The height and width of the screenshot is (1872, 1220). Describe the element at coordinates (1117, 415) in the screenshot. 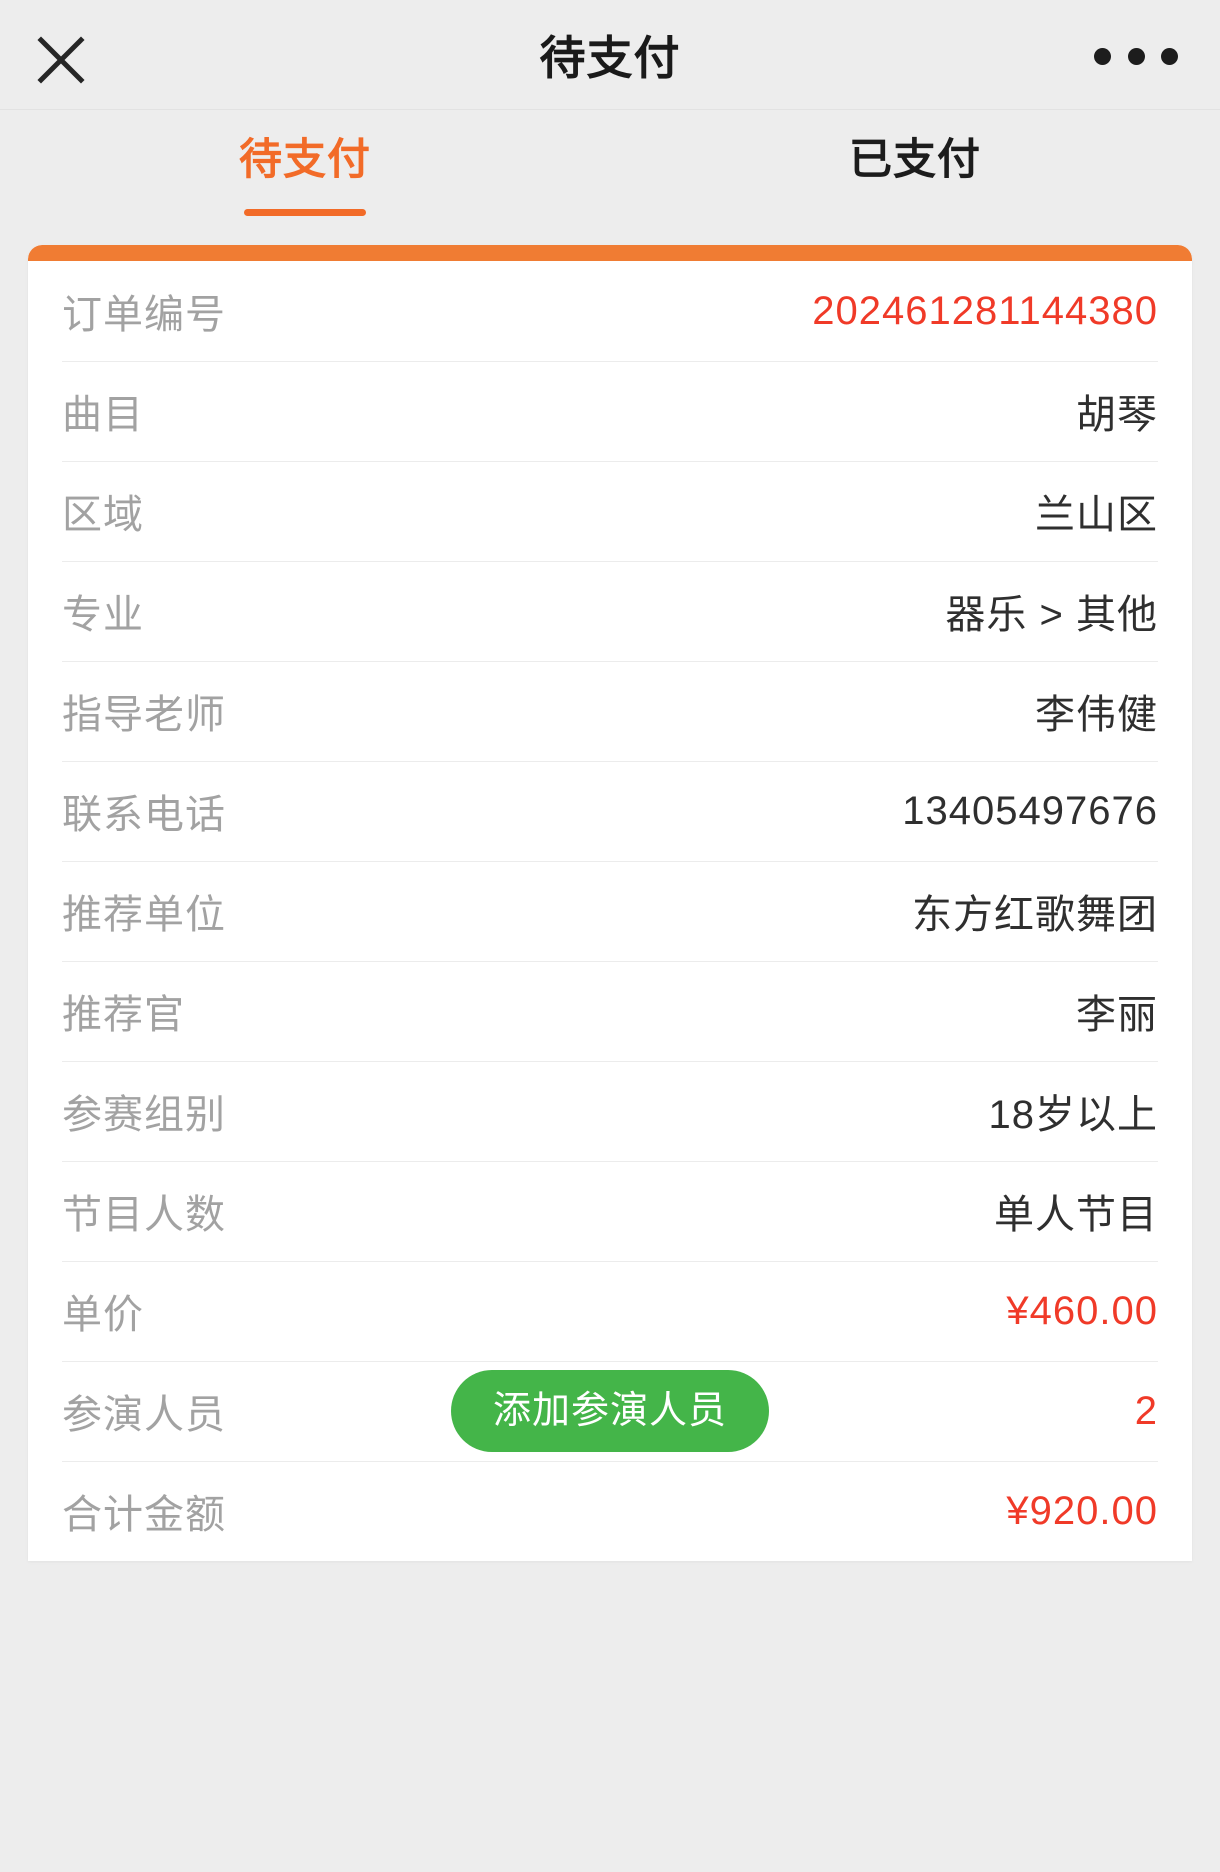

I see `row-value-repertoire: 胡琴` at that location.